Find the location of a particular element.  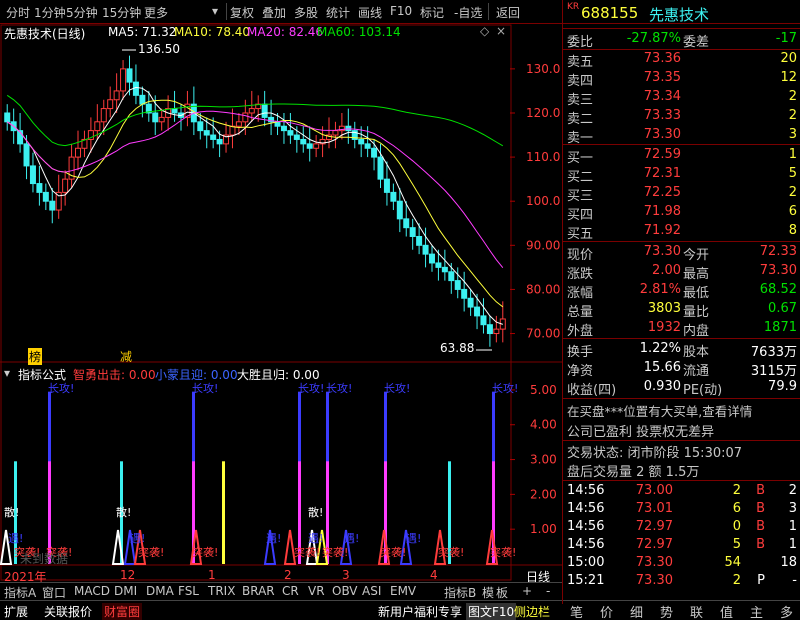

status-related-quote: 关联报价 is located at coordinates (68, 611).